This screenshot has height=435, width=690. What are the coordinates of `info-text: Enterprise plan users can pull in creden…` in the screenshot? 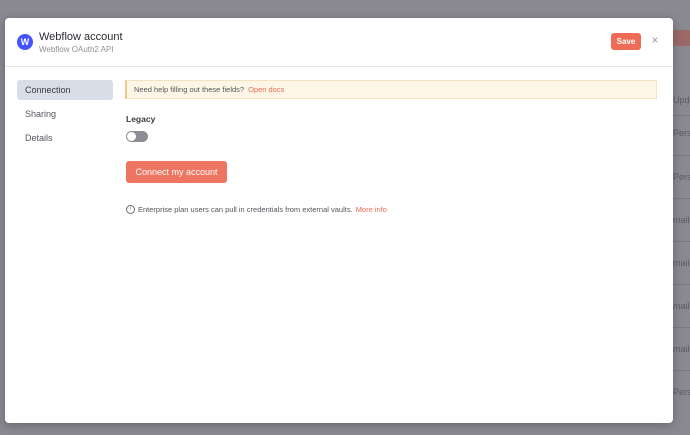 It's located at (245, 209).